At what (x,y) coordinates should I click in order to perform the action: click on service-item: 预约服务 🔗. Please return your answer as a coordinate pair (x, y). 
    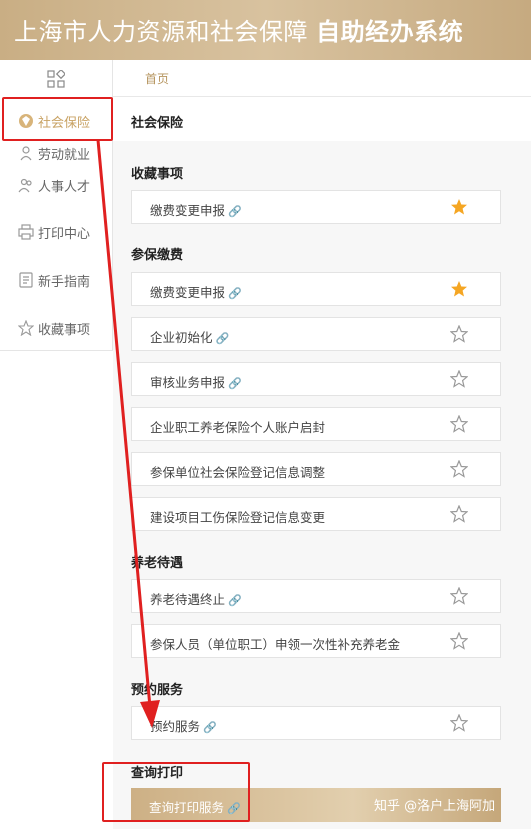
    Looking at the image, I should click on (316, 723).